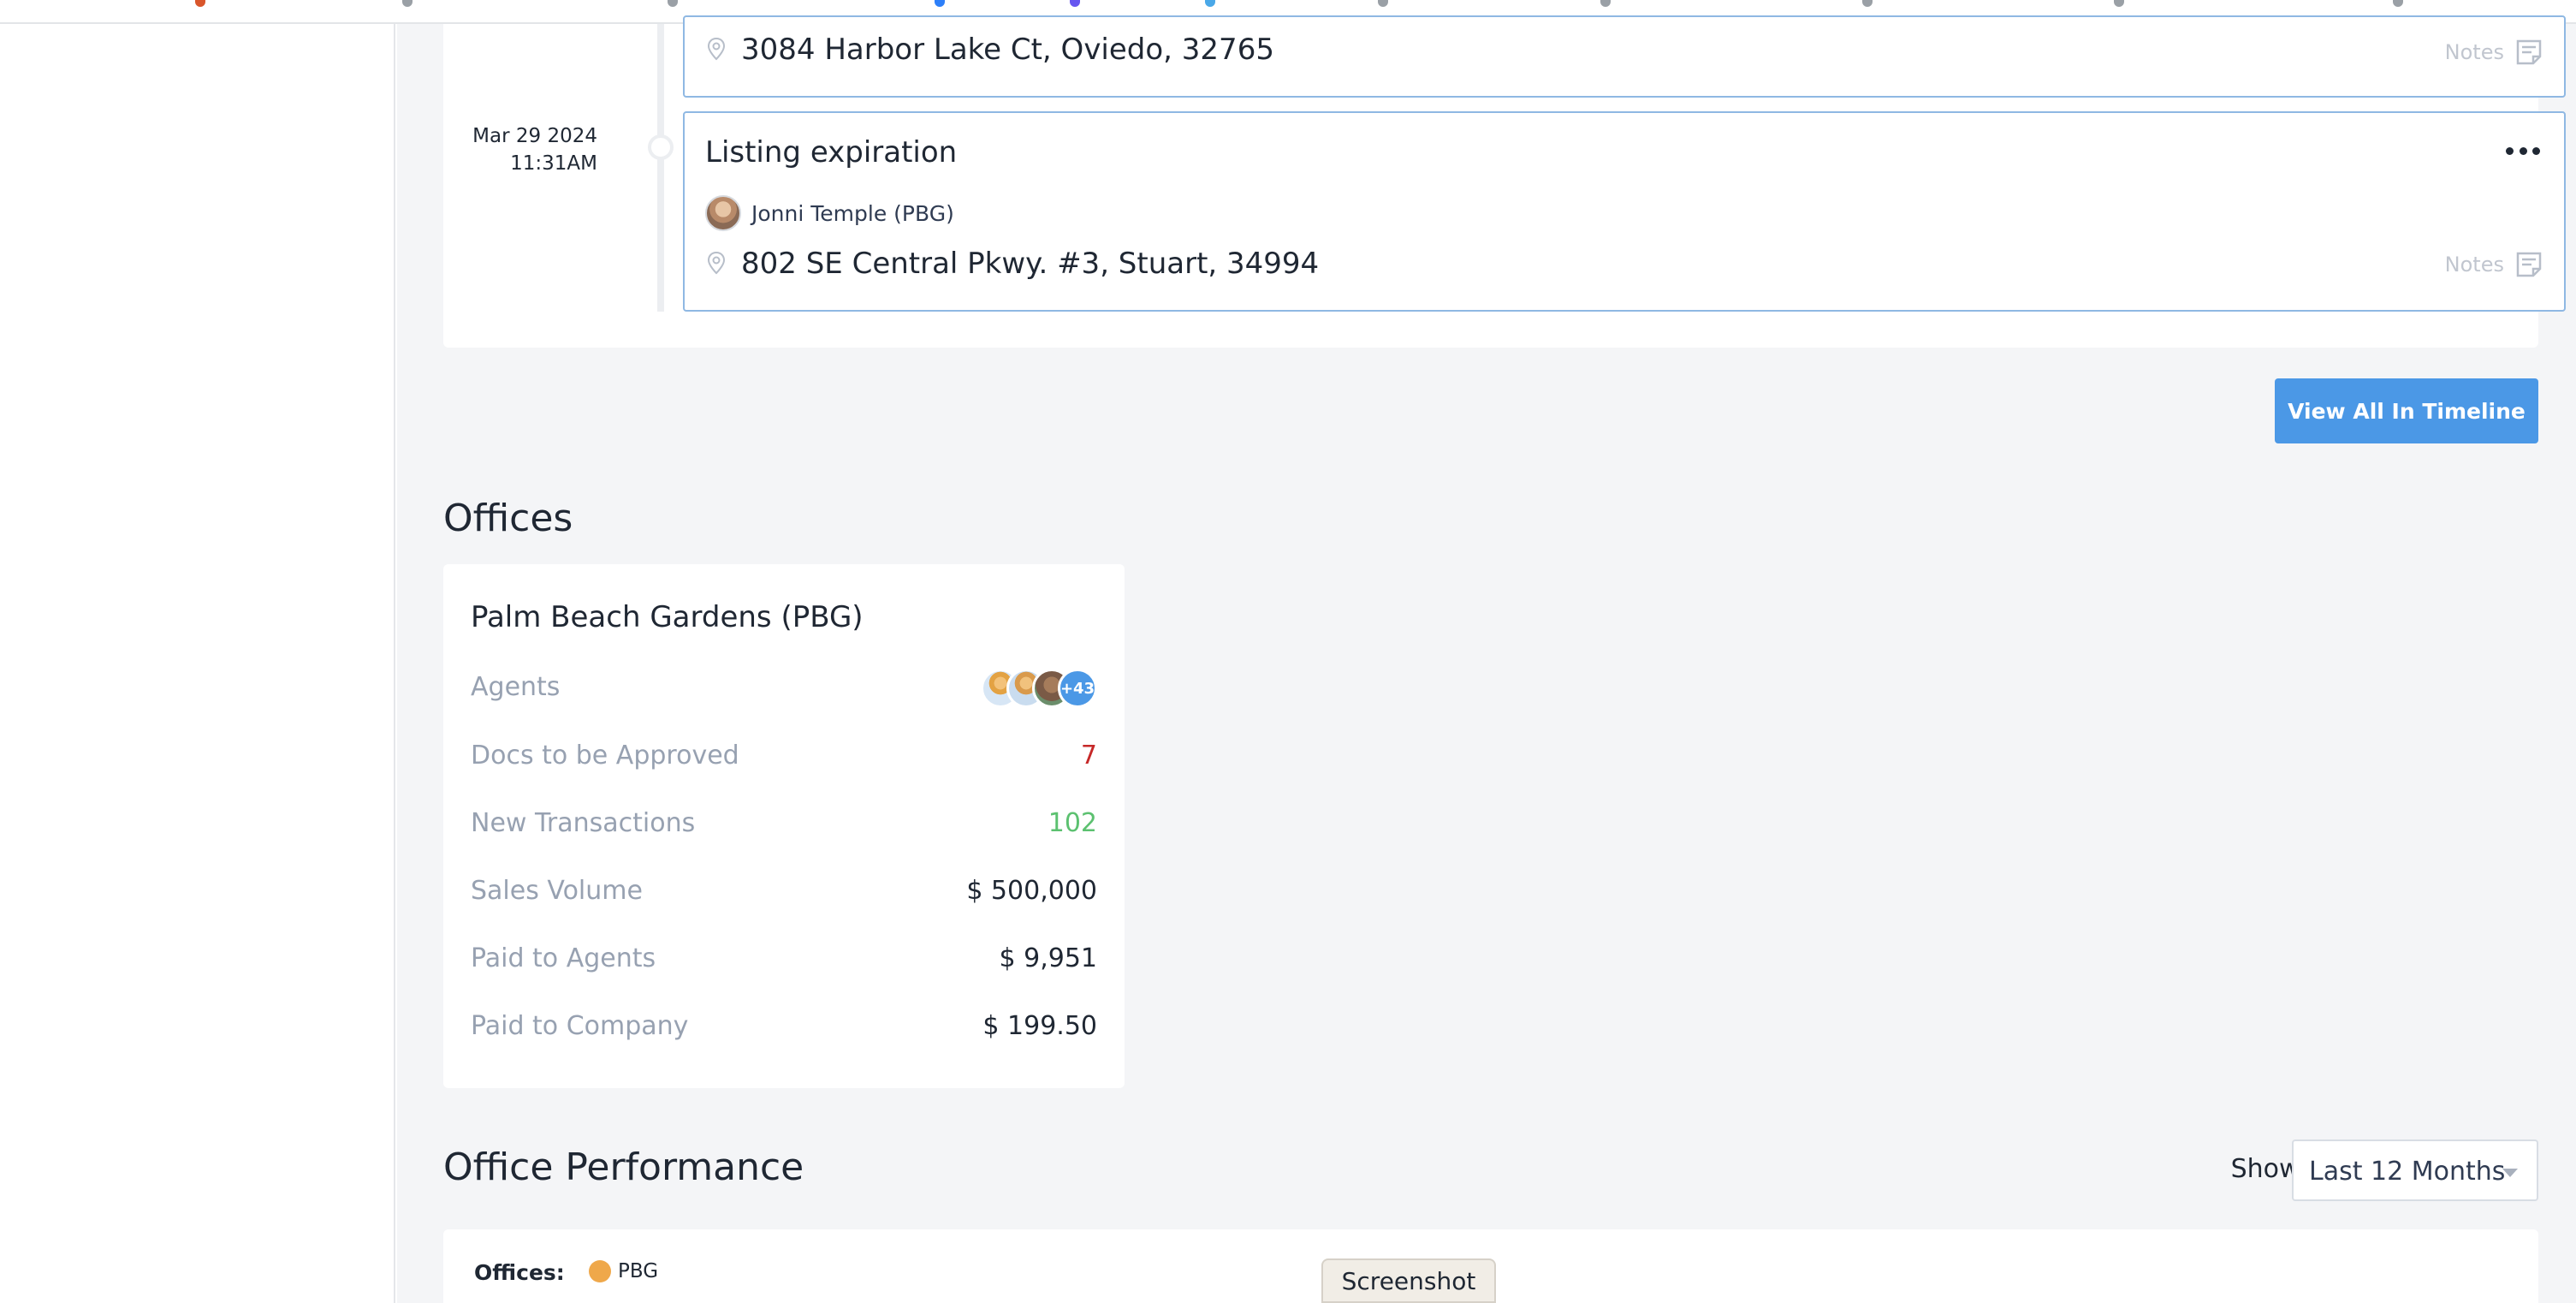 The width and height of the screenshot is (2576, 1303). Describe the element at coordinates (784, 688) in the screenshot. I see `office-agents-row: Agents +43` at that location.